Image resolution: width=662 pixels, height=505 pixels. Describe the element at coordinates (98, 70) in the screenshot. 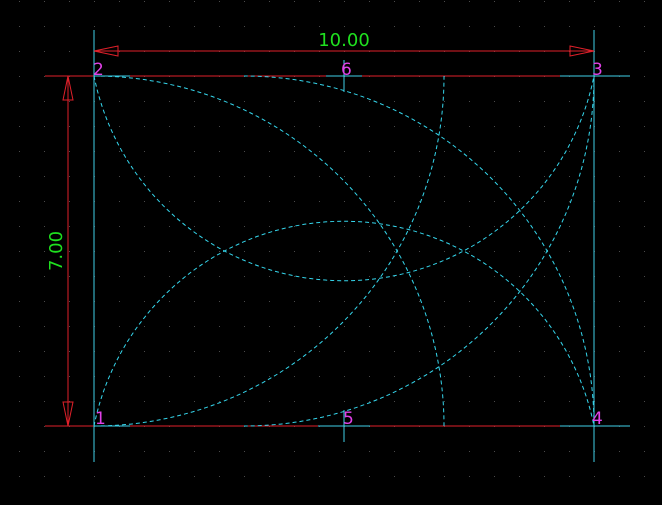

I see `point-label: 2` at that location.